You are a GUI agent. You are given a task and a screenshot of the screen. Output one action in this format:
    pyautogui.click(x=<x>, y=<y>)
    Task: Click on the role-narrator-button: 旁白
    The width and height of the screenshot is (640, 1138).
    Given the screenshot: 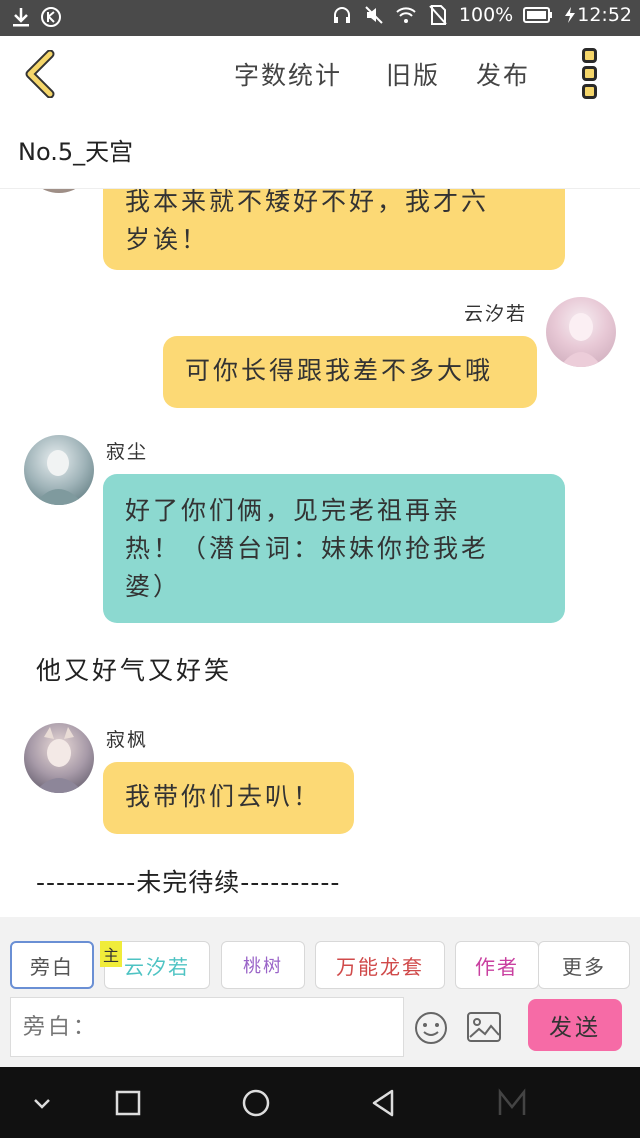 What is the action you would take?
    pyautogui.click(x=52, y=965)
    